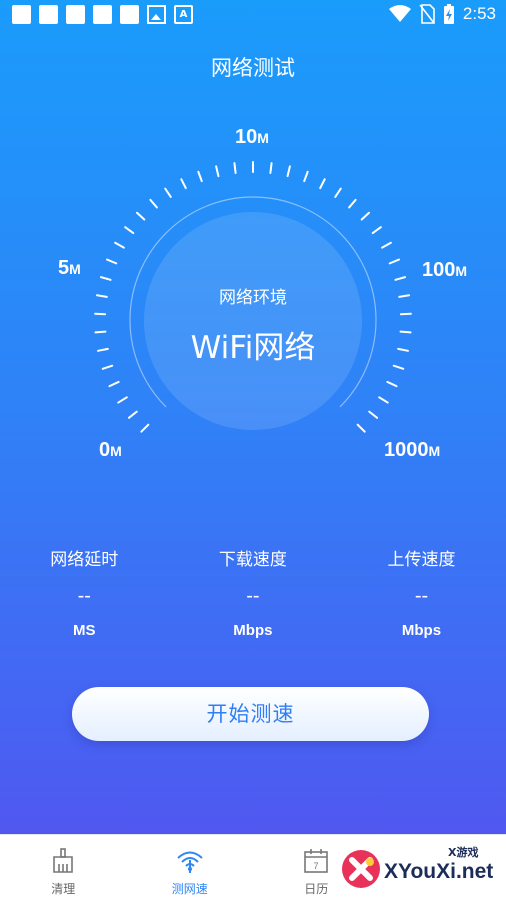 This screenshot has width=506, height=900. I want to click on wifi-signal-icon, so click(399, 13).